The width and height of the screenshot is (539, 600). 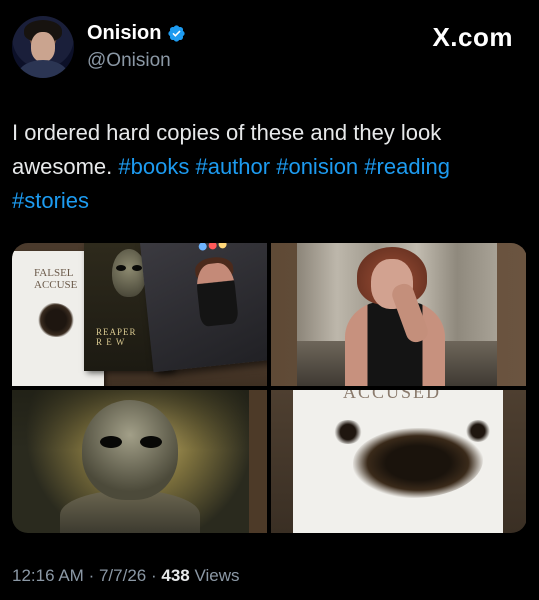 What do you see at coordinates (43, 47) in the screenshot?
I see `profile-avatar` at bounding box center [43, 47].